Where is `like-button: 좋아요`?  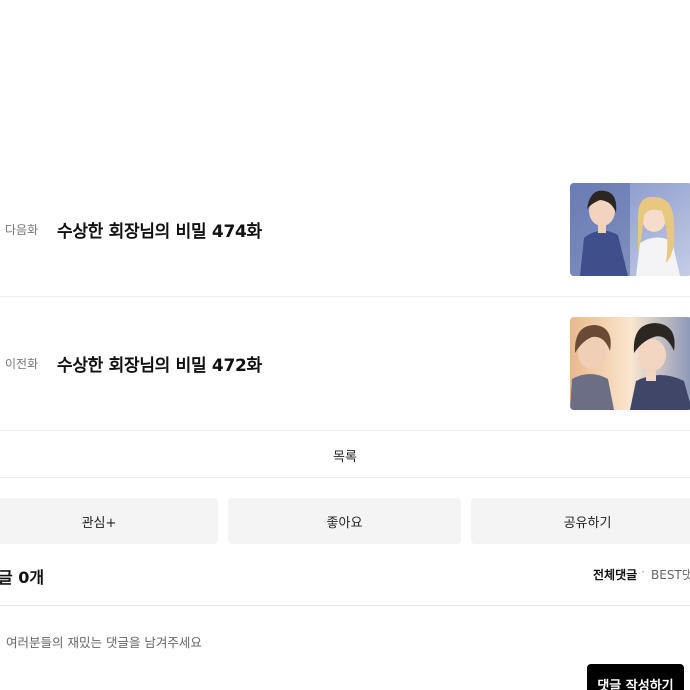 like-button: 좋아요 is located at coordinates (344, 521).